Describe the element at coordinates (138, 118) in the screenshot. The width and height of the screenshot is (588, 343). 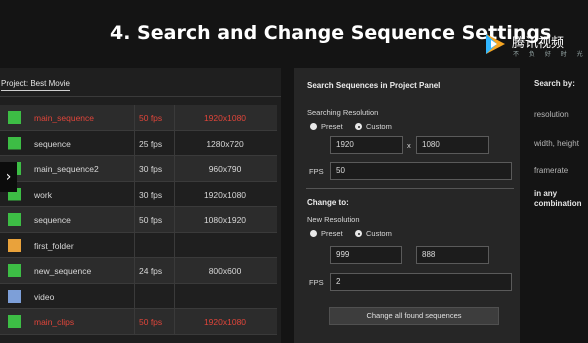
I see `project-item-row: main_sequence 50 fps 1920x1080` at that location.